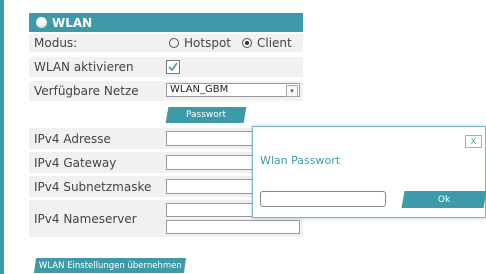  What do you see at coordinates (207, 43) in the screenshot?
I see `hotspot-radio-label: Hotspot` at bounding box center [207, 43].